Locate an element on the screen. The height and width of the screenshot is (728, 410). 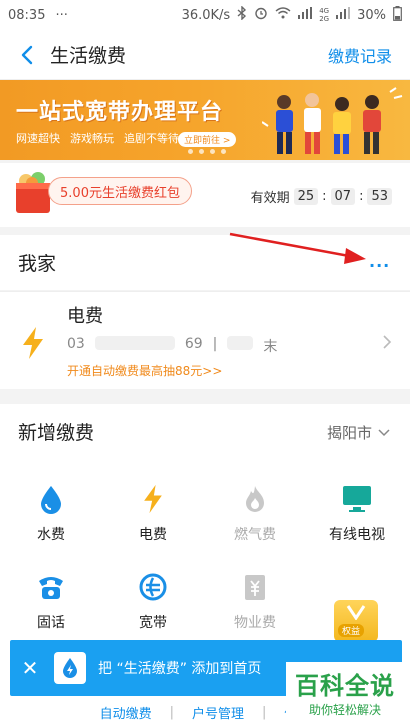
page-title: 生活缴费 is located at coordinates (88, 56).